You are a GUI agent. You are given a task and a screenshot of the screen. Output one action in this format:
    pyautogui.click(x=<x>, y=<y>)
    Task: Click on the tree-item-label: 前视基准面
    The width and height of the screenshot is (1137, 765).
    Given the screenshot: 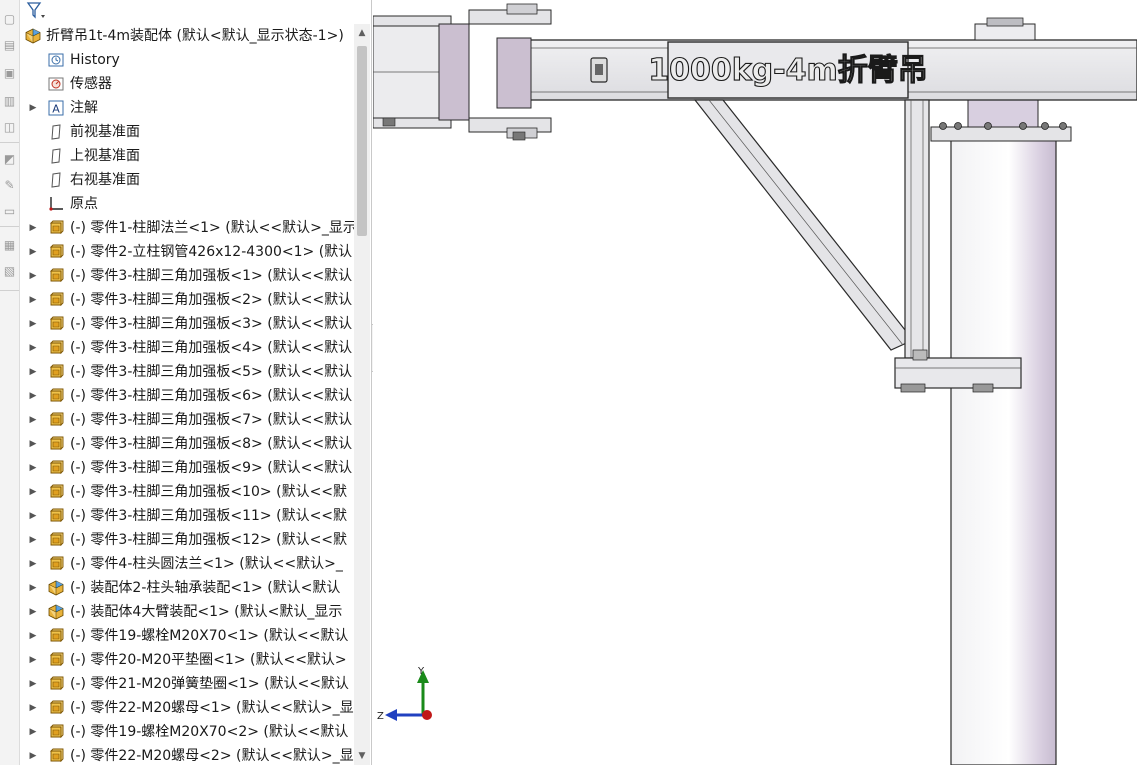 What is the action you would take?
    pyautogui.click(x=105, y=132)
    